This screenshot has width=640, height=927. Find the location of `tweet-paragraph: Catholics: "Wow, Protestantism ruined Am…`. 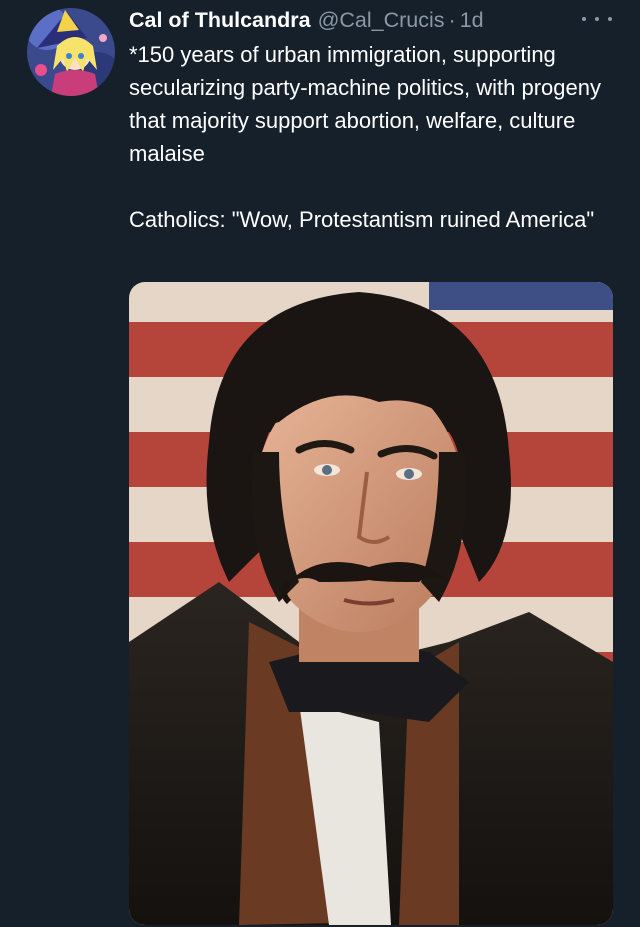

tweet-paragraph: Catholics: "Wow, Protestantism ruined Am… is located at coordinates (362, 219).